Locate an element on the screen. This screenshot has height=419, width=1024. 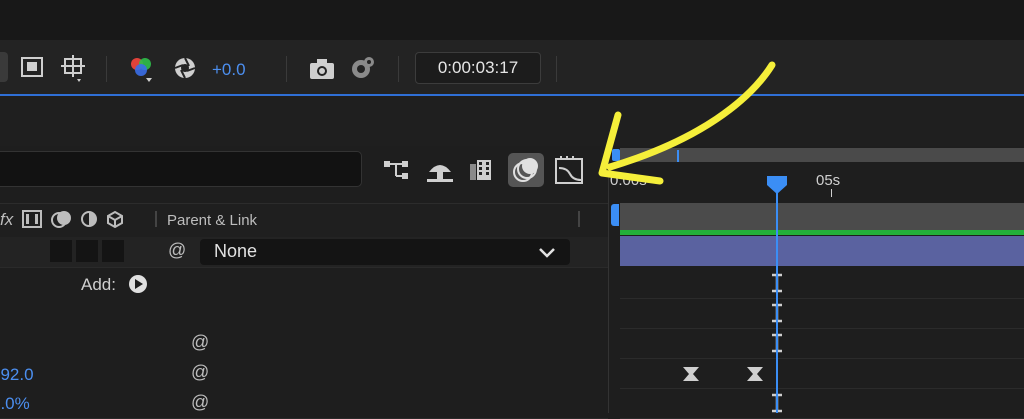
take-snapshot-icon is located at coordinates (322, 69).